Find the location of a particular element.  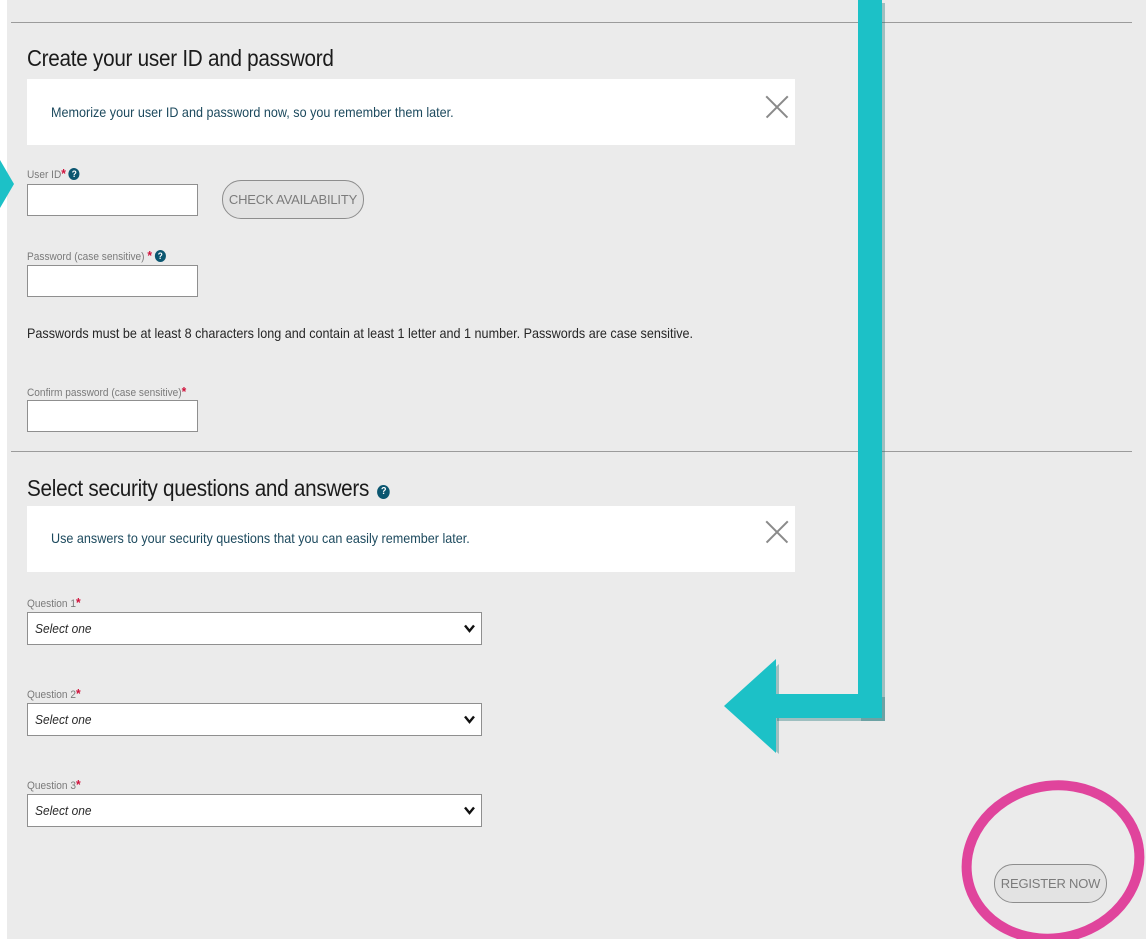

question-3-select: Select one is located at coordinates (254, 810).